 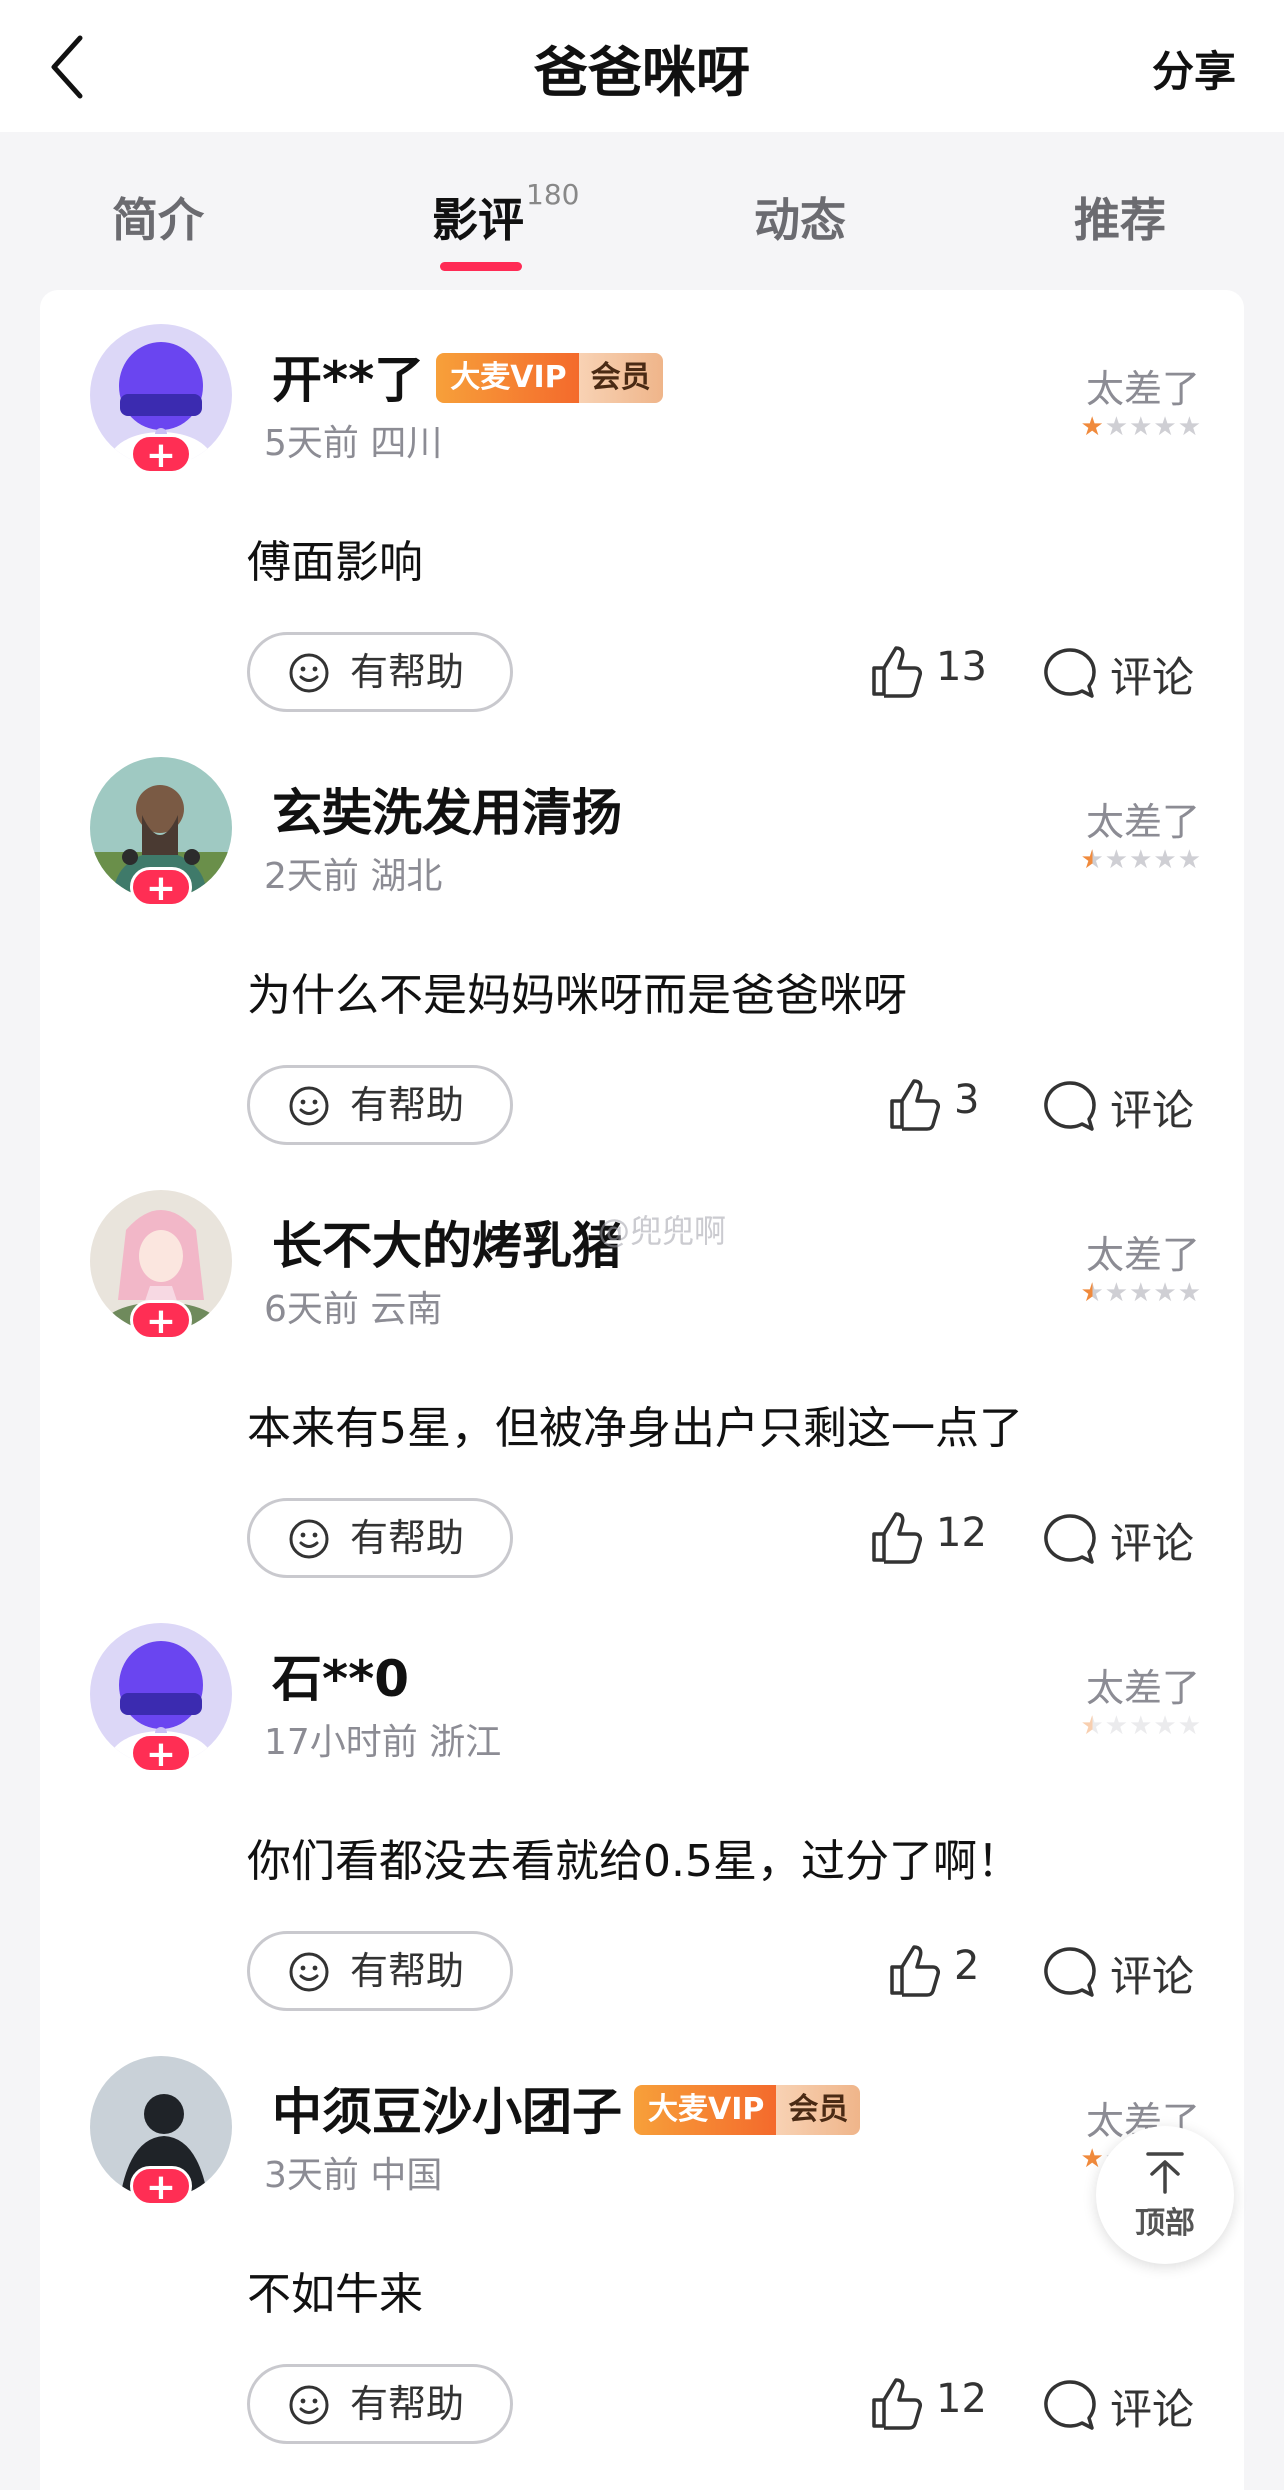 I want to click on page-title: 爸爸咪呀, so click(x=642, y=72).